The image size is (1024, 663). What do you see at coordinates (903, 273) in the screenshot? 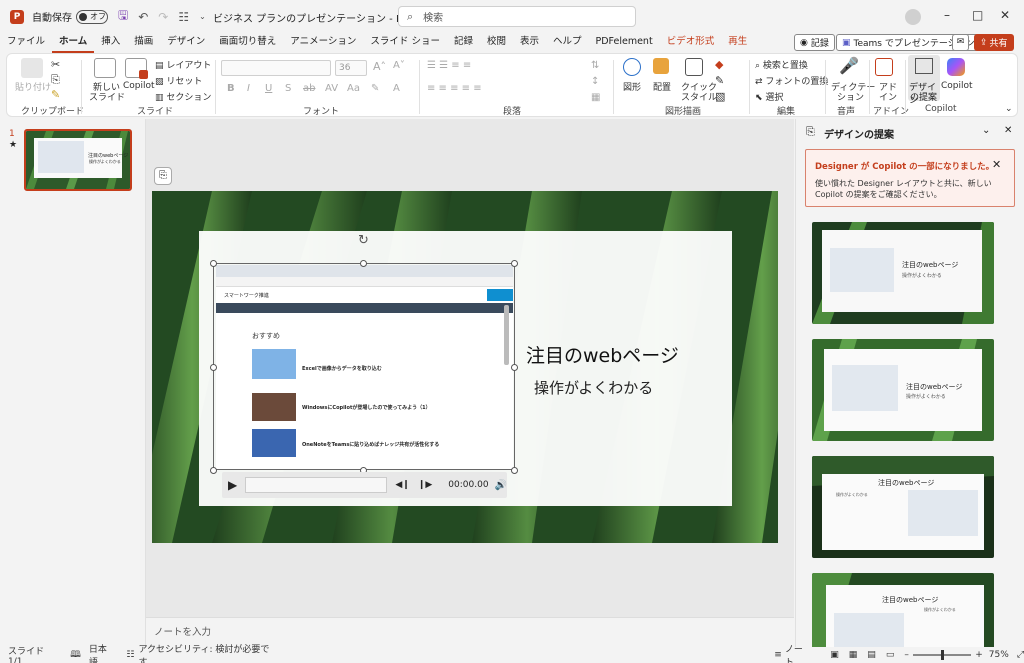
I see `design-suggestion-1: 注目のwebページ 操作がよくわかる` at bounding box center [903, 273].